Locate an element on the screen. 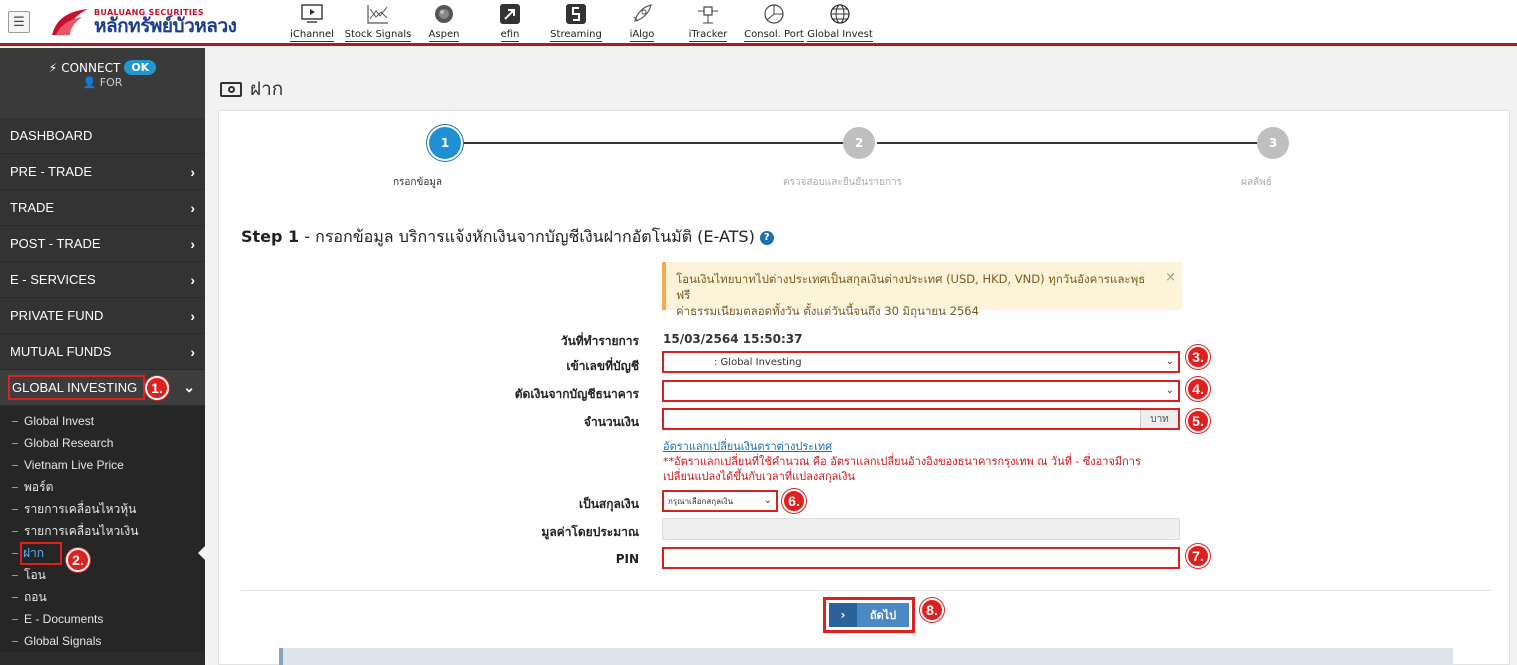 This screenshot has height=665, width=1517. submenu-item-cash-movements: รายการเคลื่อนไหวเงิน is located at coordinates (102, 531).